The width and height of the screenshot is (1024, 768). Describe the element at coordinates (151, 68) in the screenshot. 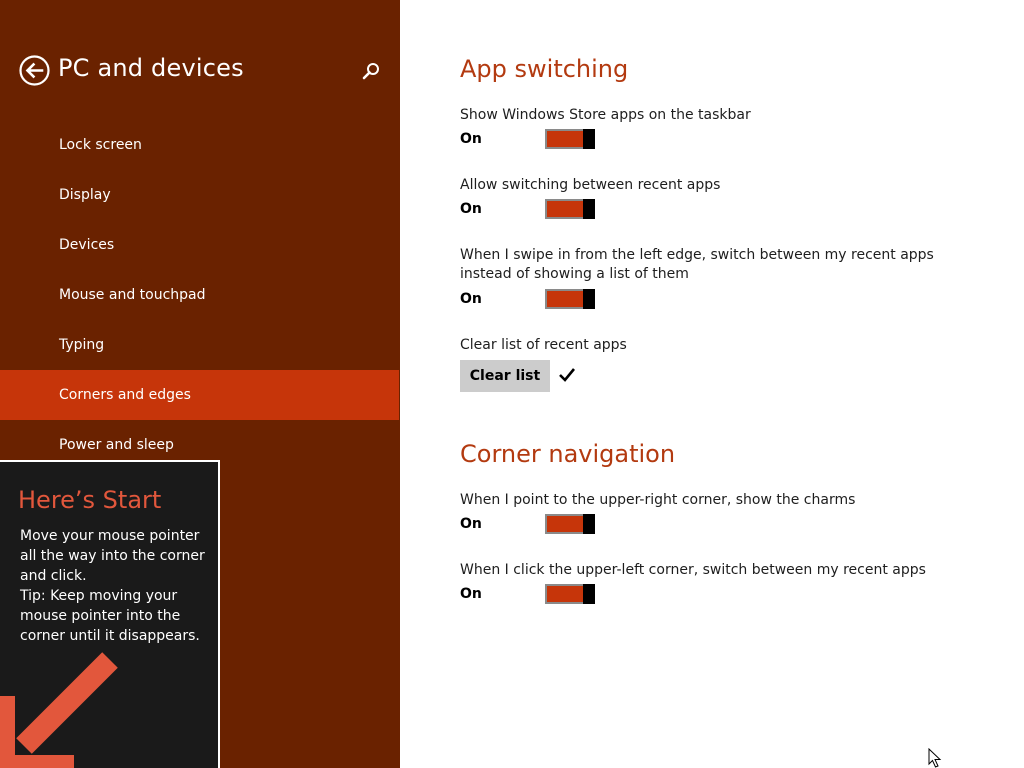

I see `page-title: PC and devices` at that location.